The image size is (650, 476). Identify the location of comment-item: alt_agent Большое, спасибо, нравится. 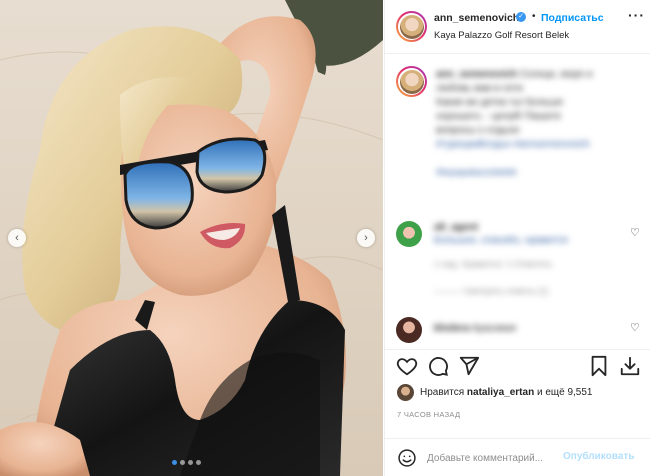
(526, 234).